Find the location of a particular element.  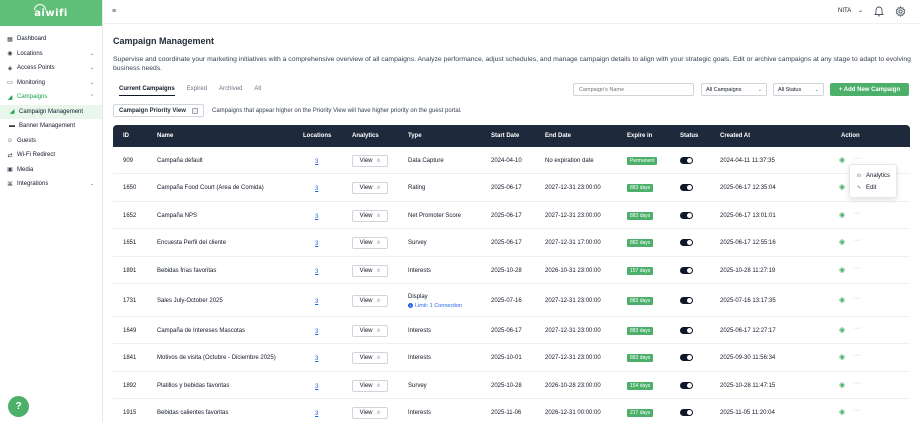

sidebar-item-guests: ☺ Guests is located at coordinates (51, 141).